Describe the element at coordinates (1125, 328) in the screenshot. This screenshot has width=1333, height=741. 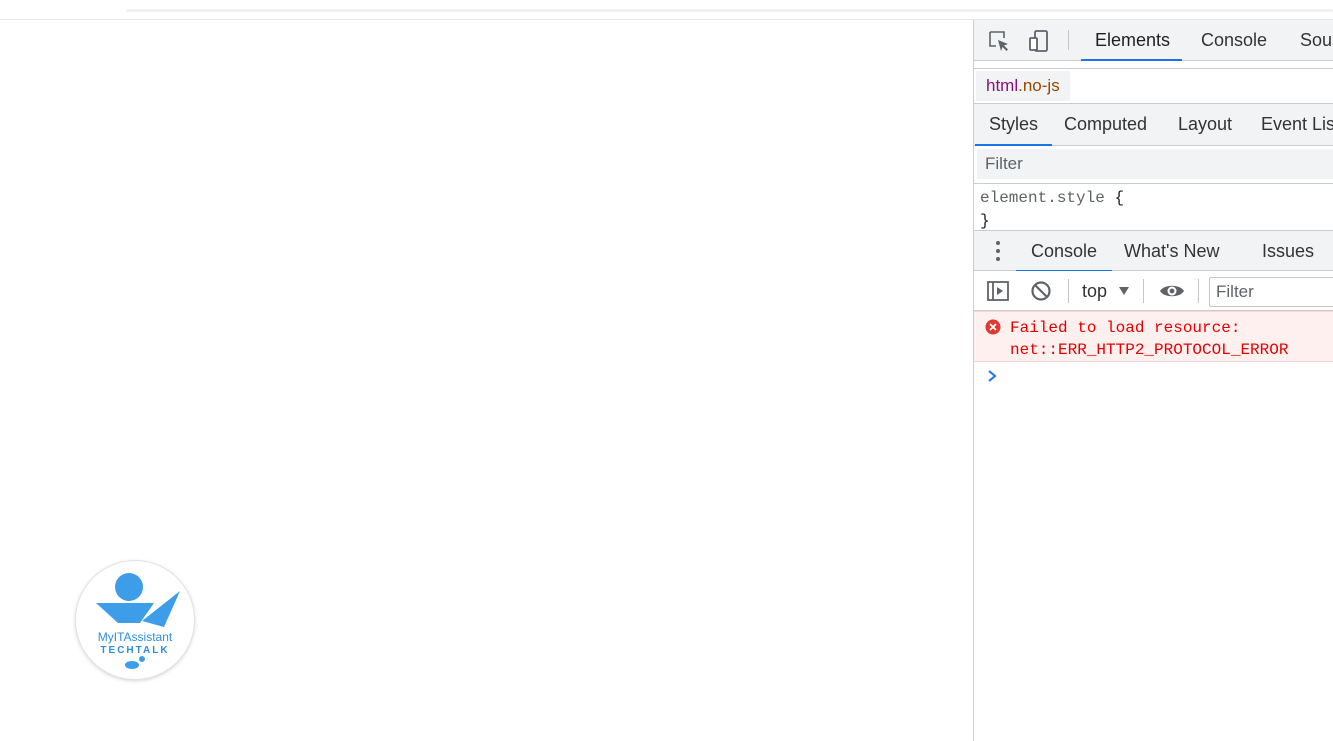
I see `error-line-1: Failed to load resource:` at that location.